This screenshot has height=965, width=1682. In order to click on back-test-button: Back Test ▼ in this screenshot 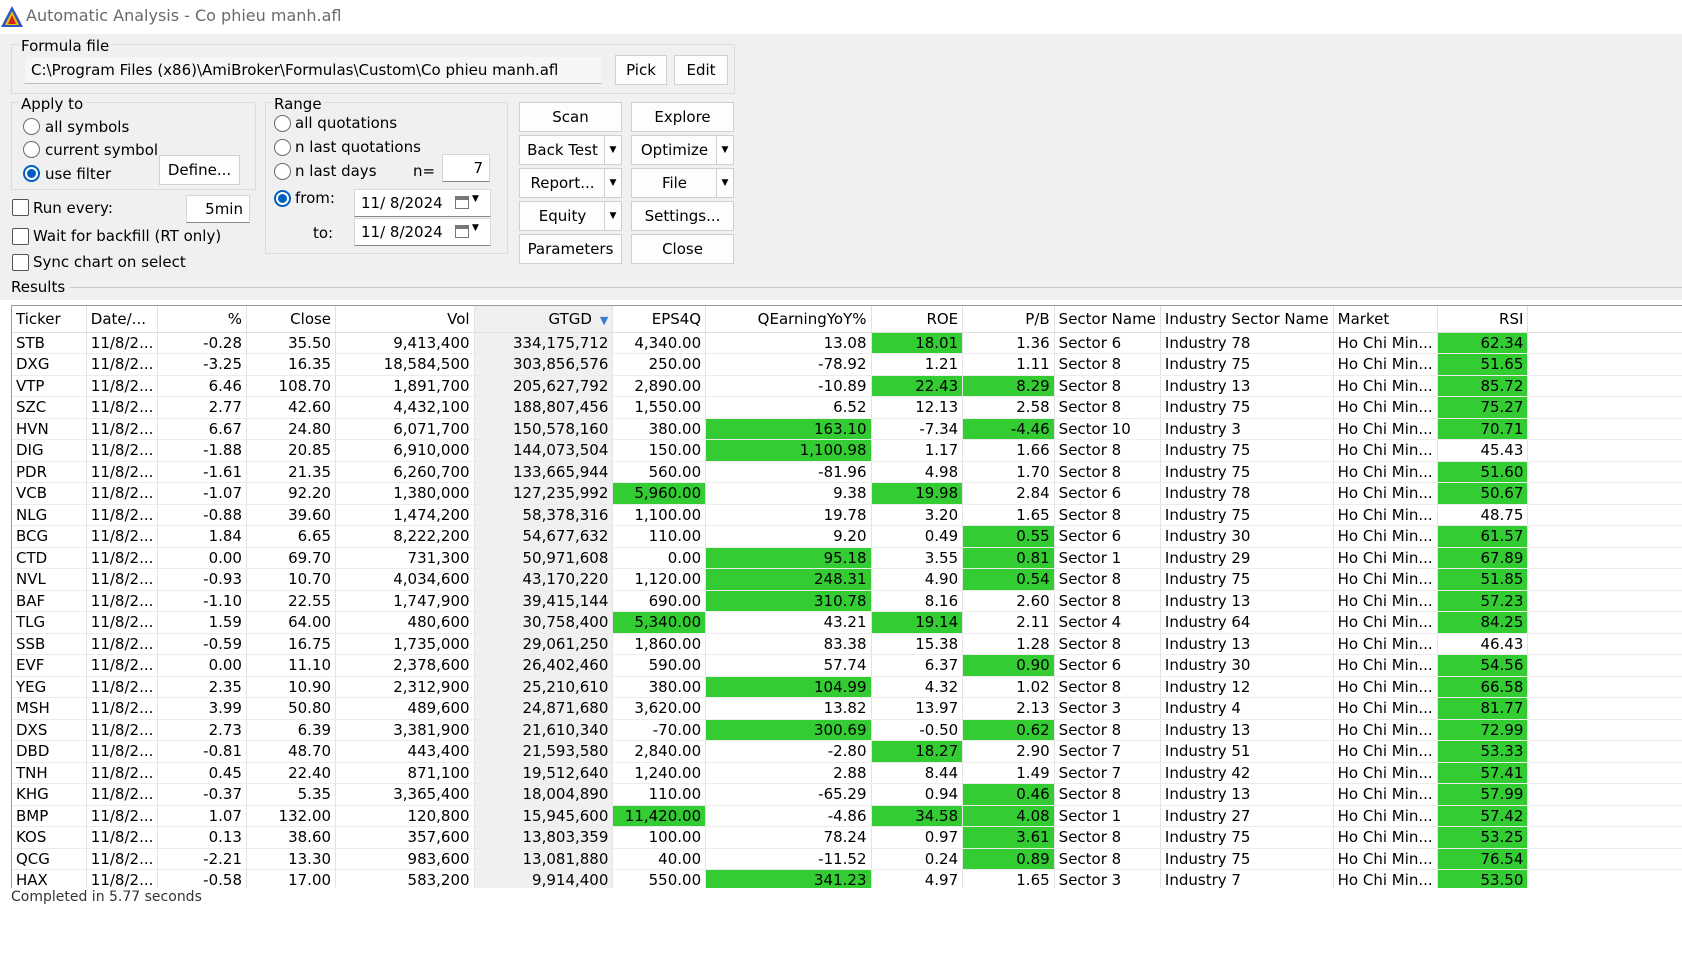, I will do `click(570, 150)`.